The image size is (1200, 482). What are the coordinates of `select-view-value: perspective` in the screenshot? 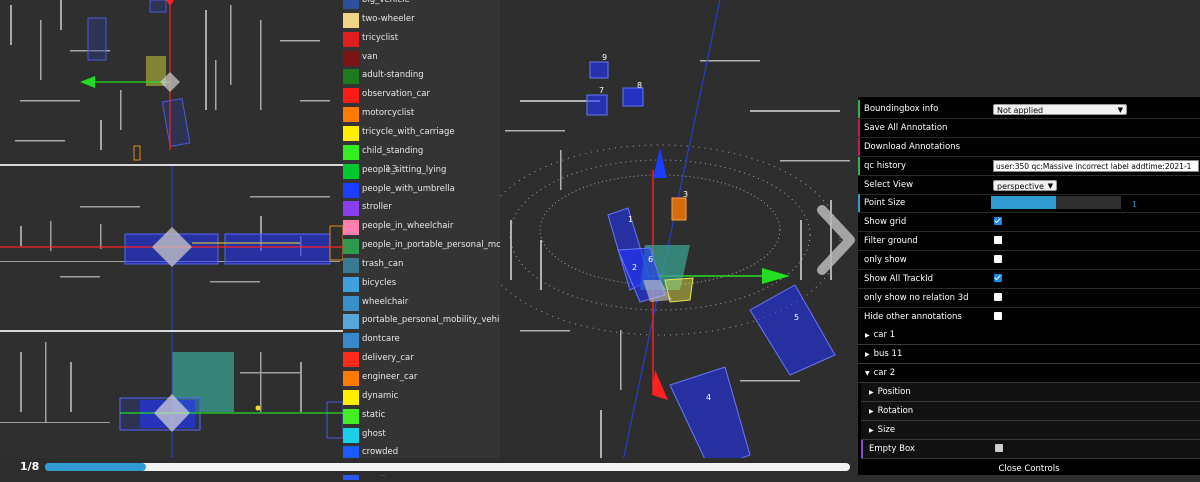 It's located at (1020, 186).